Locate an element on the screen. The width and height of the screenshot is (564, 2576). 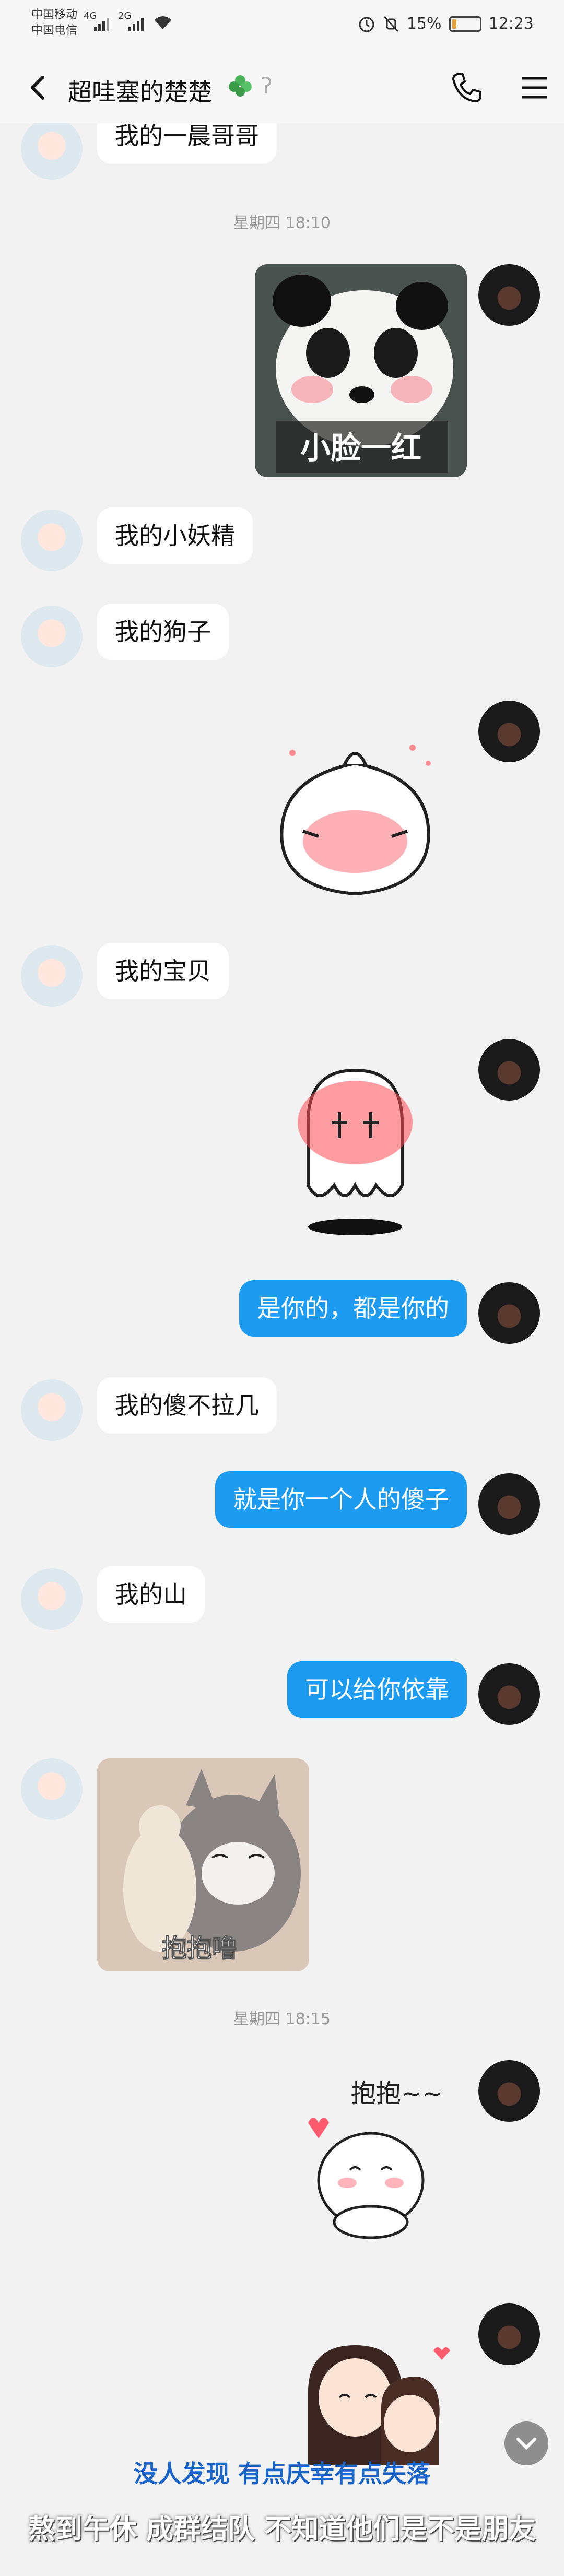
clock: 12:23 is located at coordinates (511, 24).